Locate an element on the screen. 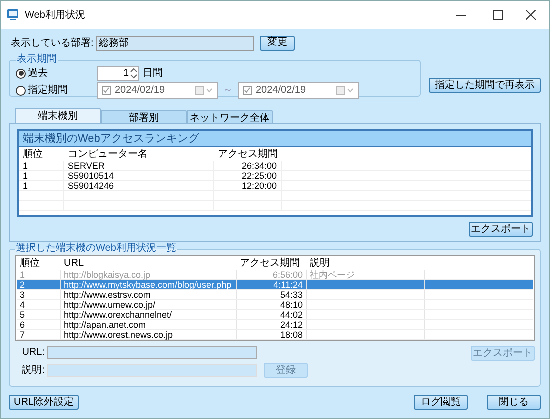 This screenshot has height=419, width=550. table-cell: 48:10 is located at coordinates (291, 305).